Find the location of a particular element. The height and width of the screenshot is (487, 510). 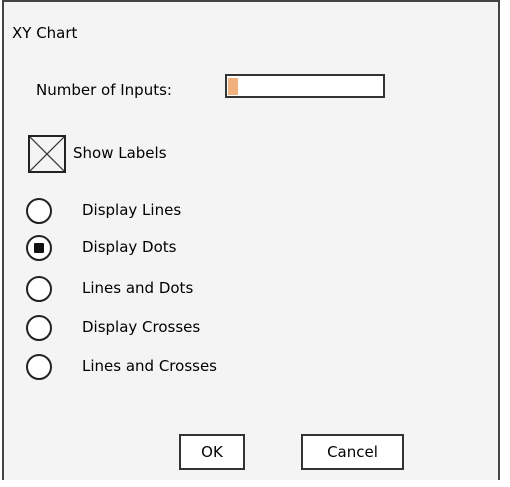

radio-label: Lines and Crosses is located at coordinates (149, 366).